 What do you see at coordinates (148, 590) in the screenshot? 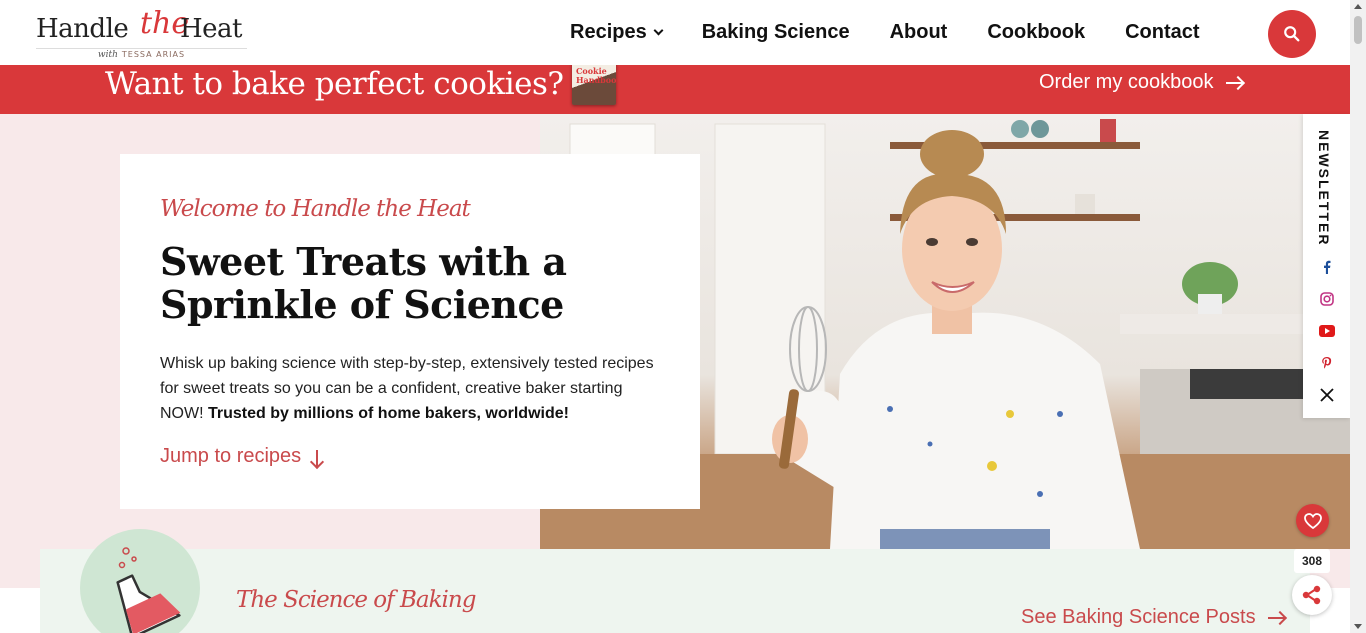
I see `flask-icon` at bounding box center [148, 590].